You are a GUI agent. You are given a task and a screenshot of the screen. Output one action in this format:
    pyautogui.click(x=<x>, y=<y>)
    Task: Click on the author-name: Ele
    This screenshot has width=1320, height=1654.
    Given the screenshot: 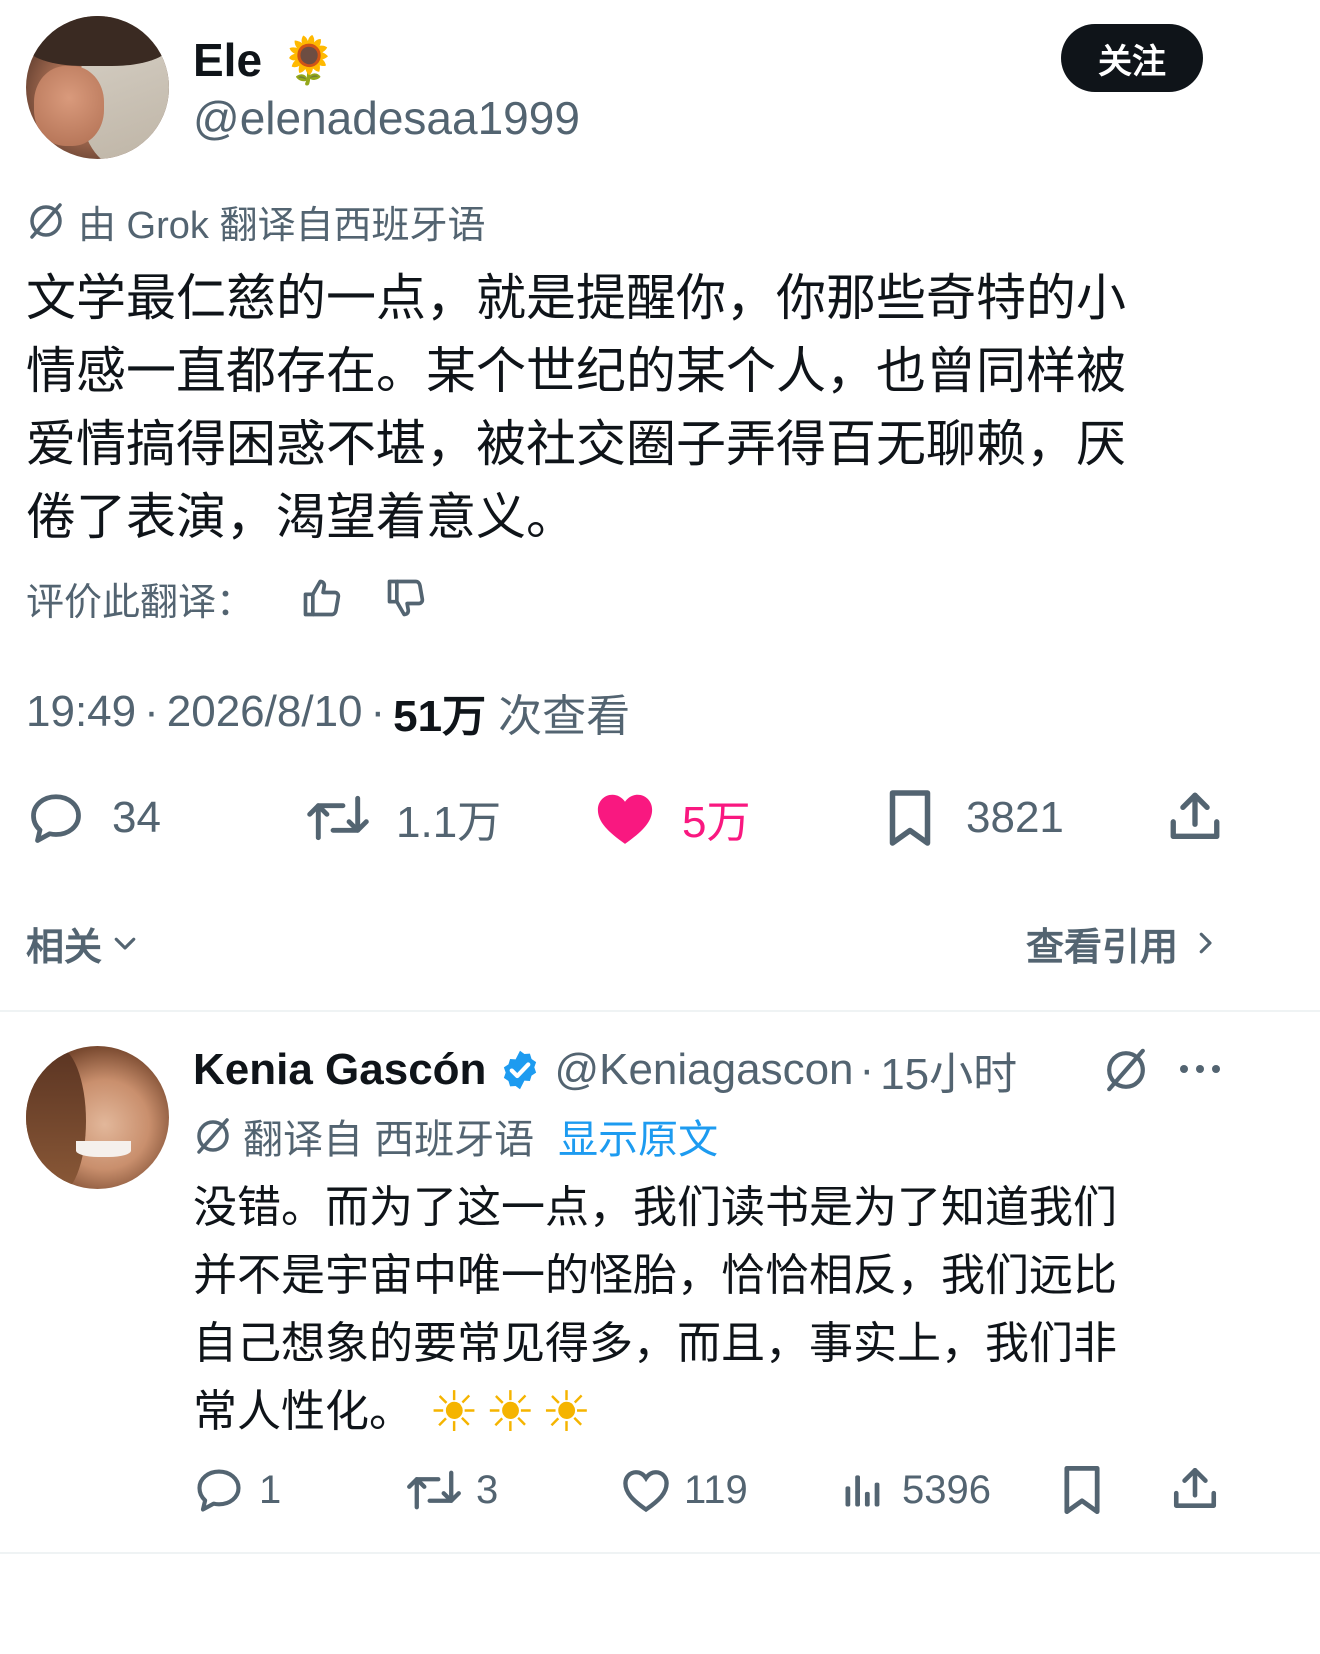 What is the action you would take?
    pyautogui.click(x=227, y=60)
    